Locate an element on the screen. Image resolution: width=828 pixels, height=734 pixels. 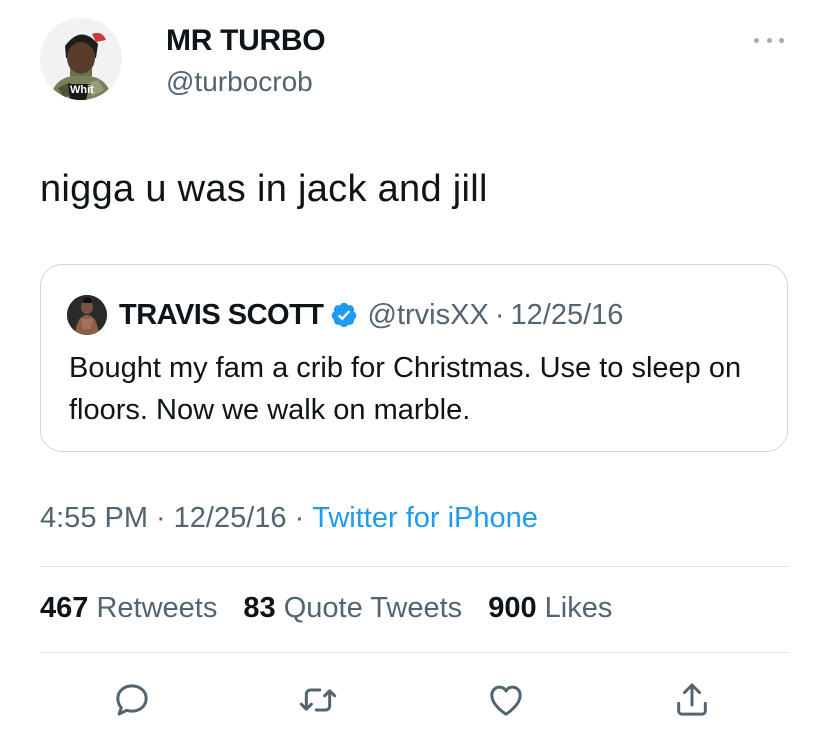
verified-badge-icon is located at coordinates (343, 315).